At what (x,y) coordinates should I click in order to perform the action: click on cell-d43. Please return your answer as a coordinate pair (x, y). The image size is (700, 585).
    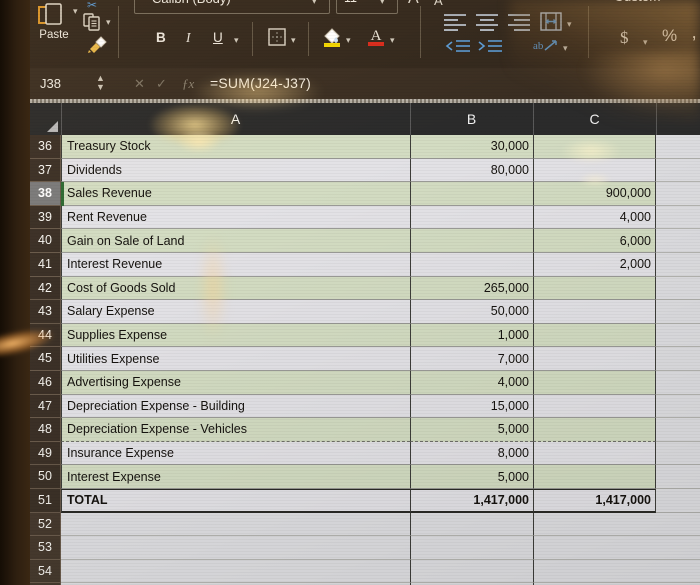
    Looking at the image, I should click on (678, 312).